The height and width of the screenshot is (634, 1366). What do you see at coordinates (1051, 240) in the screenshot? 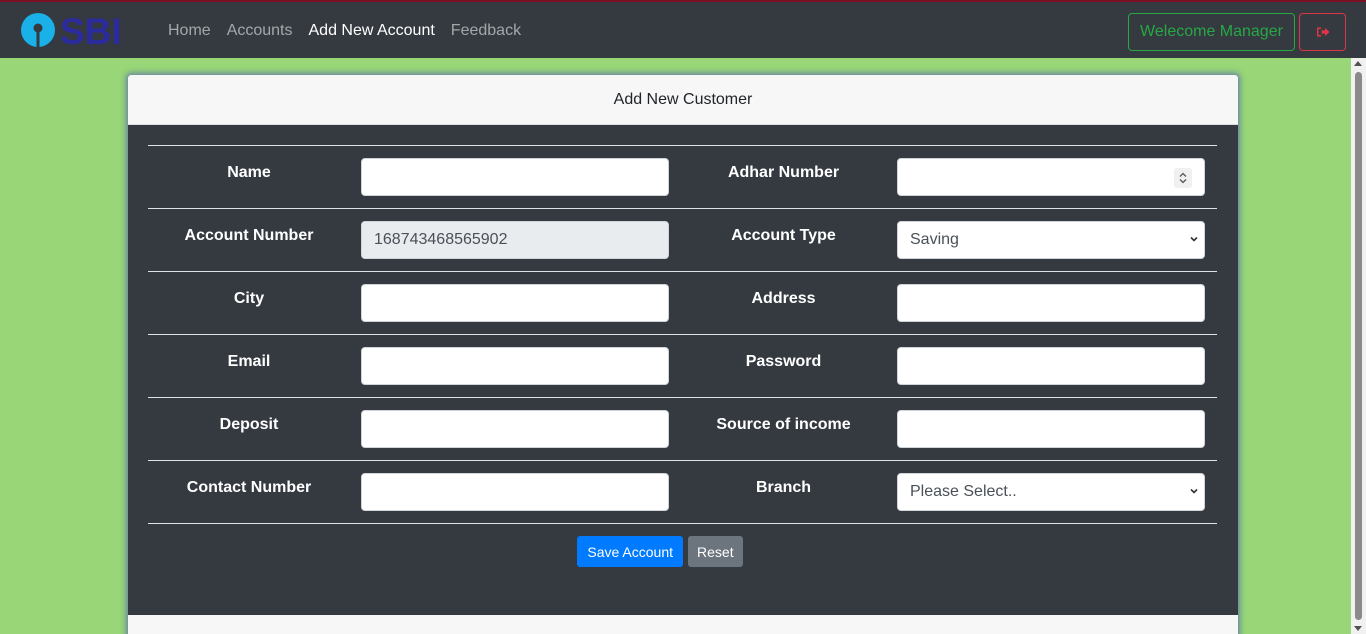
I see `account-type-select: Saving` at bounding box center [1051, 240].